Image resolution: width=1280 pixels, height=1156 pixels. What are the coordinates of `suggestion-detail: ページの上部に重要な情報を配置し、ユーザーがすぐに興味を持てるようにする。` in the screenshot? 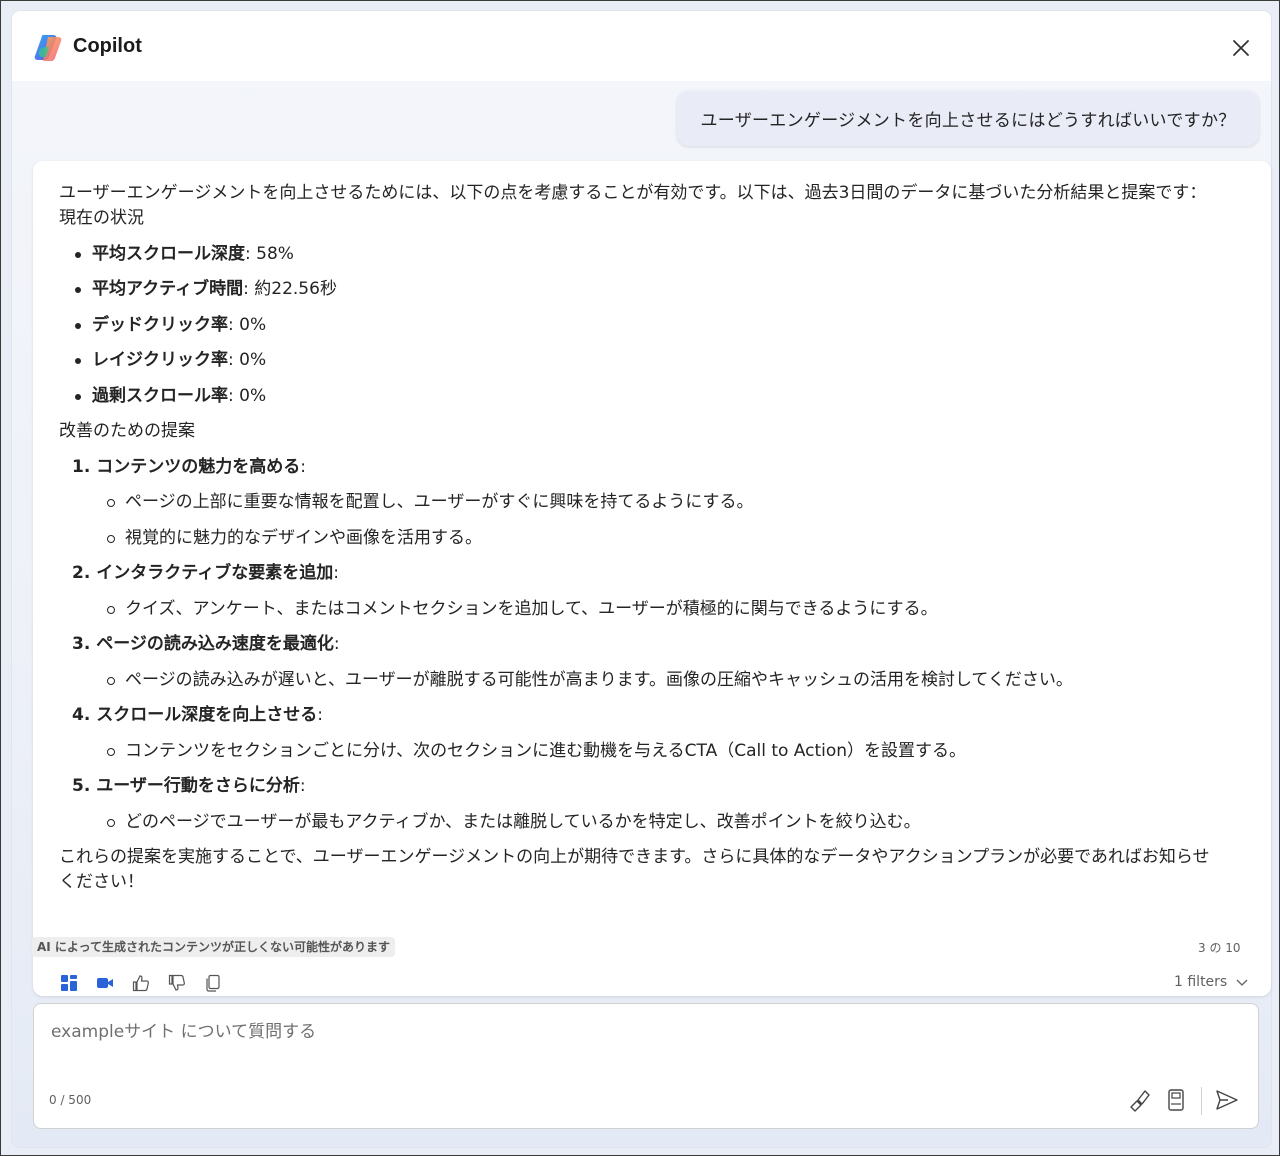 It's located at (641, 502).